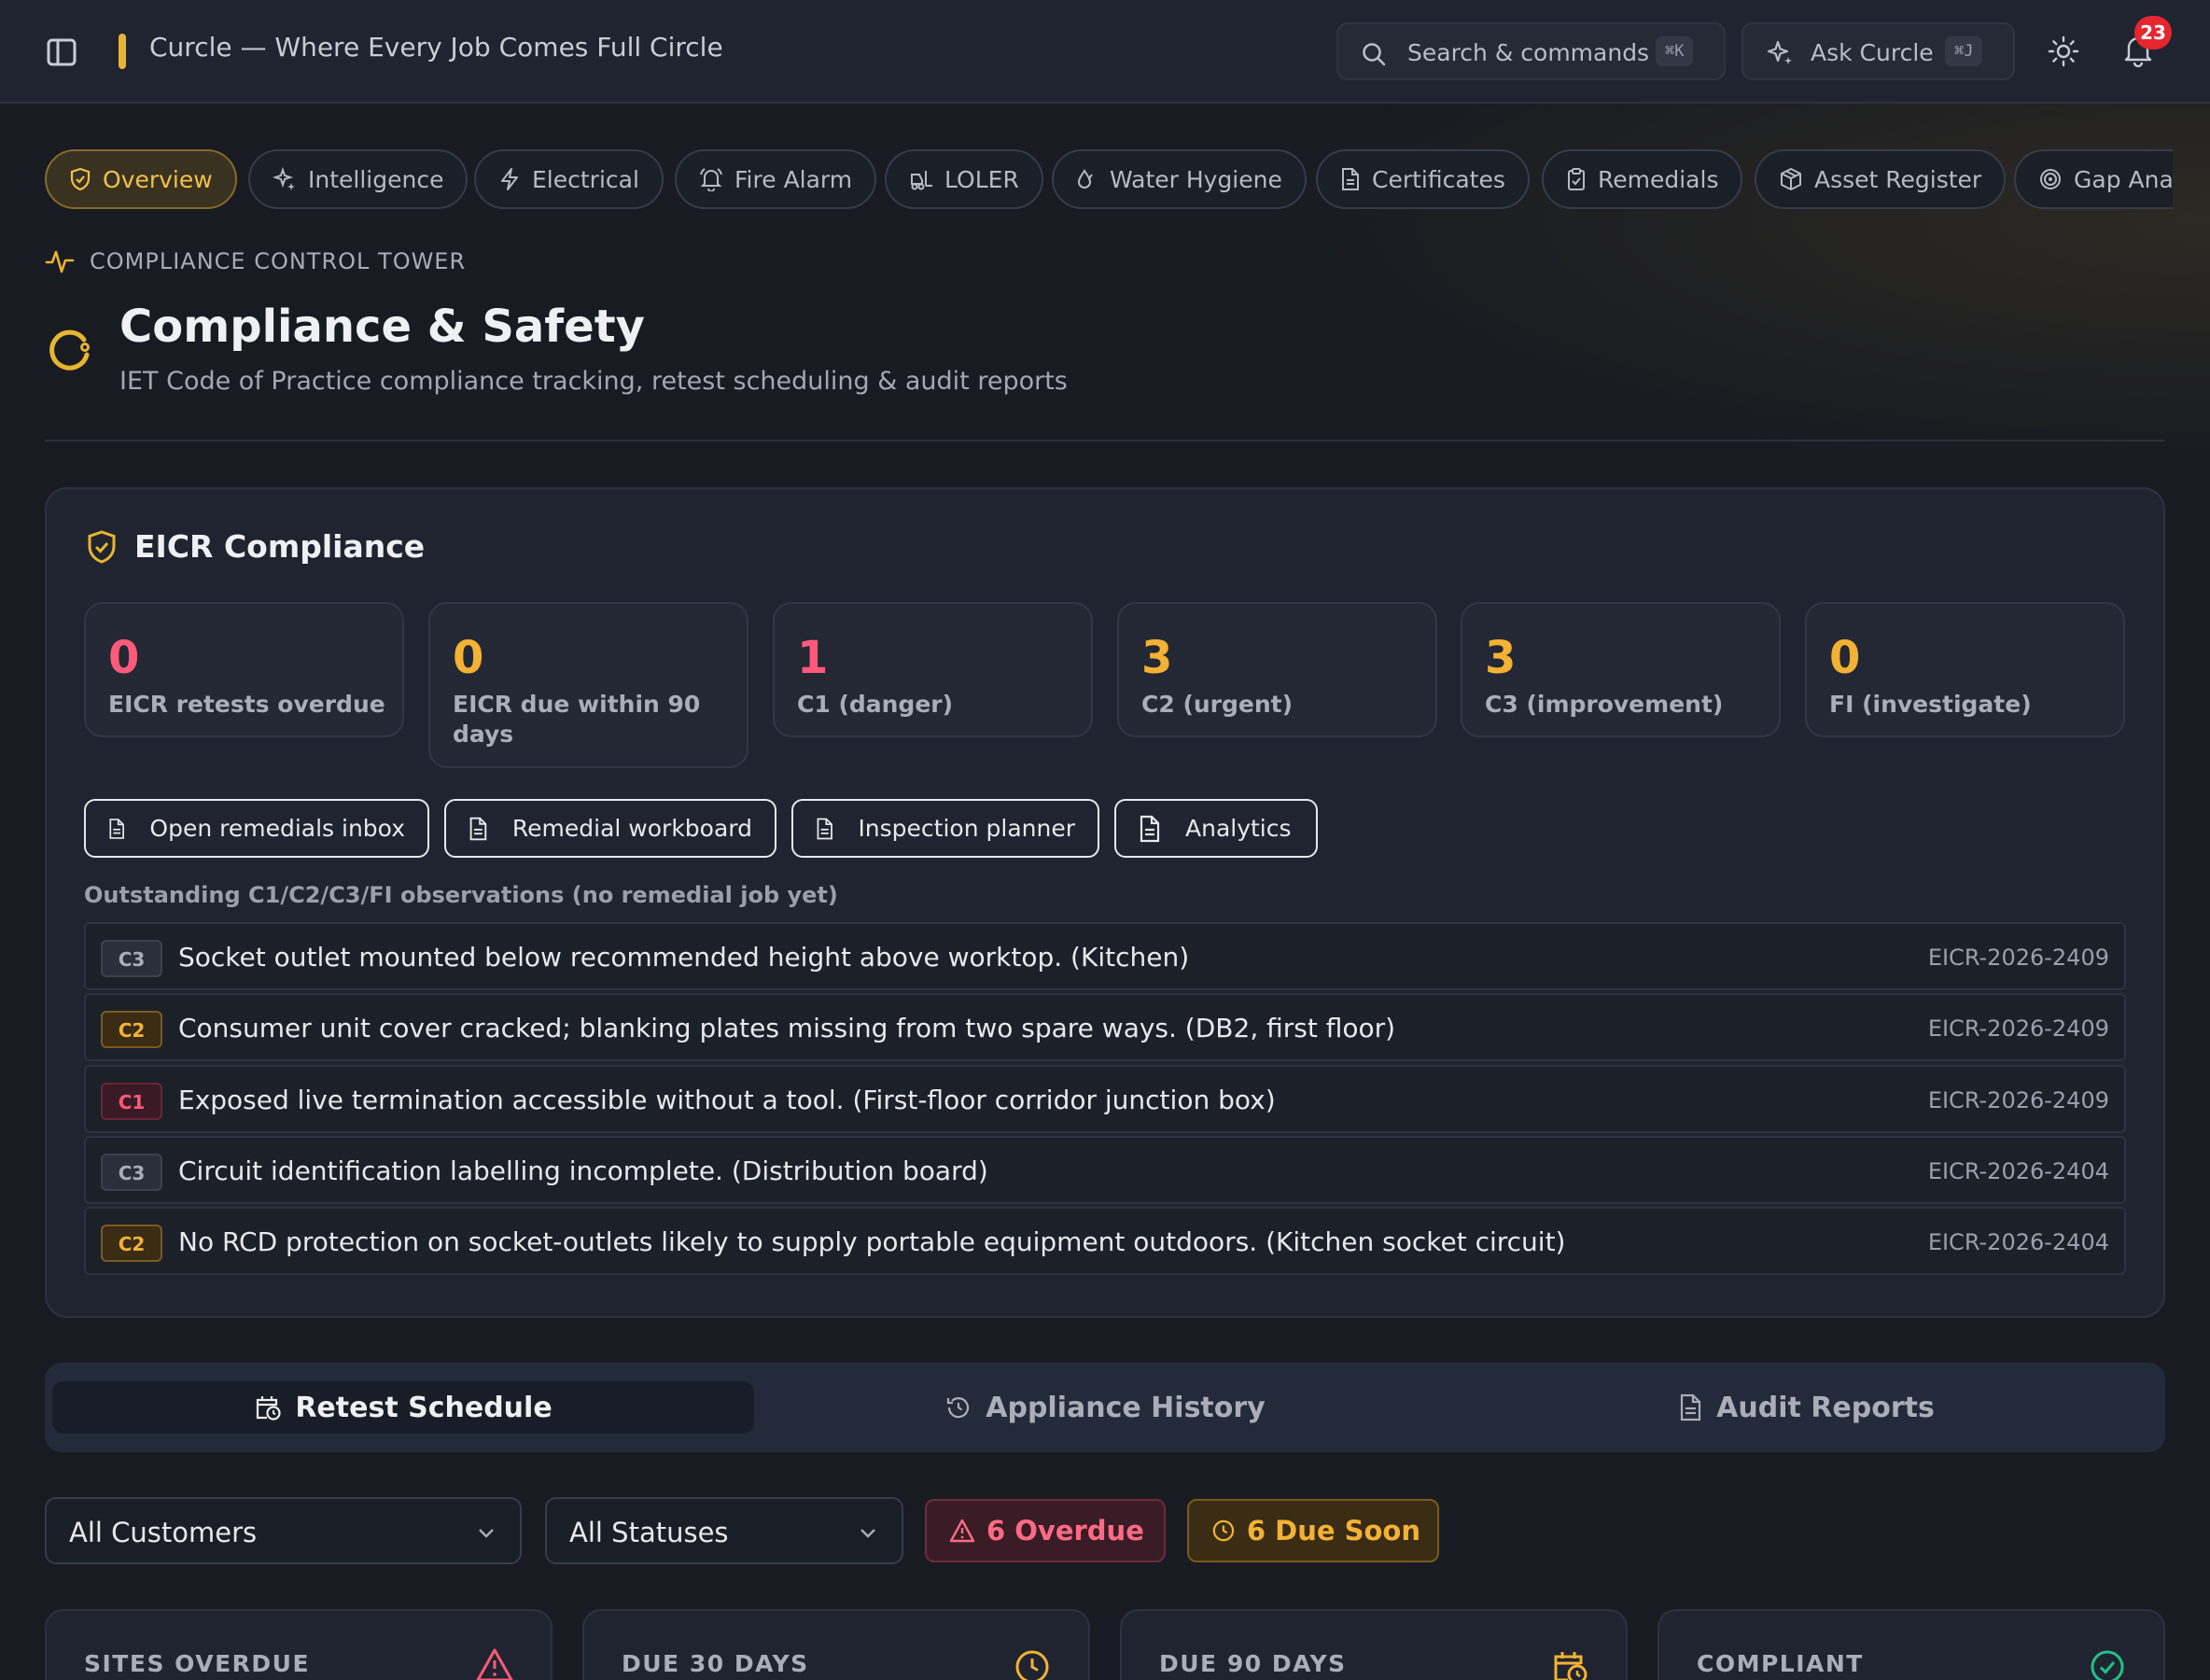  Describe the element at coordinates (486, 1533) in the screenshot. I see `chevron-down-icon` at that location.